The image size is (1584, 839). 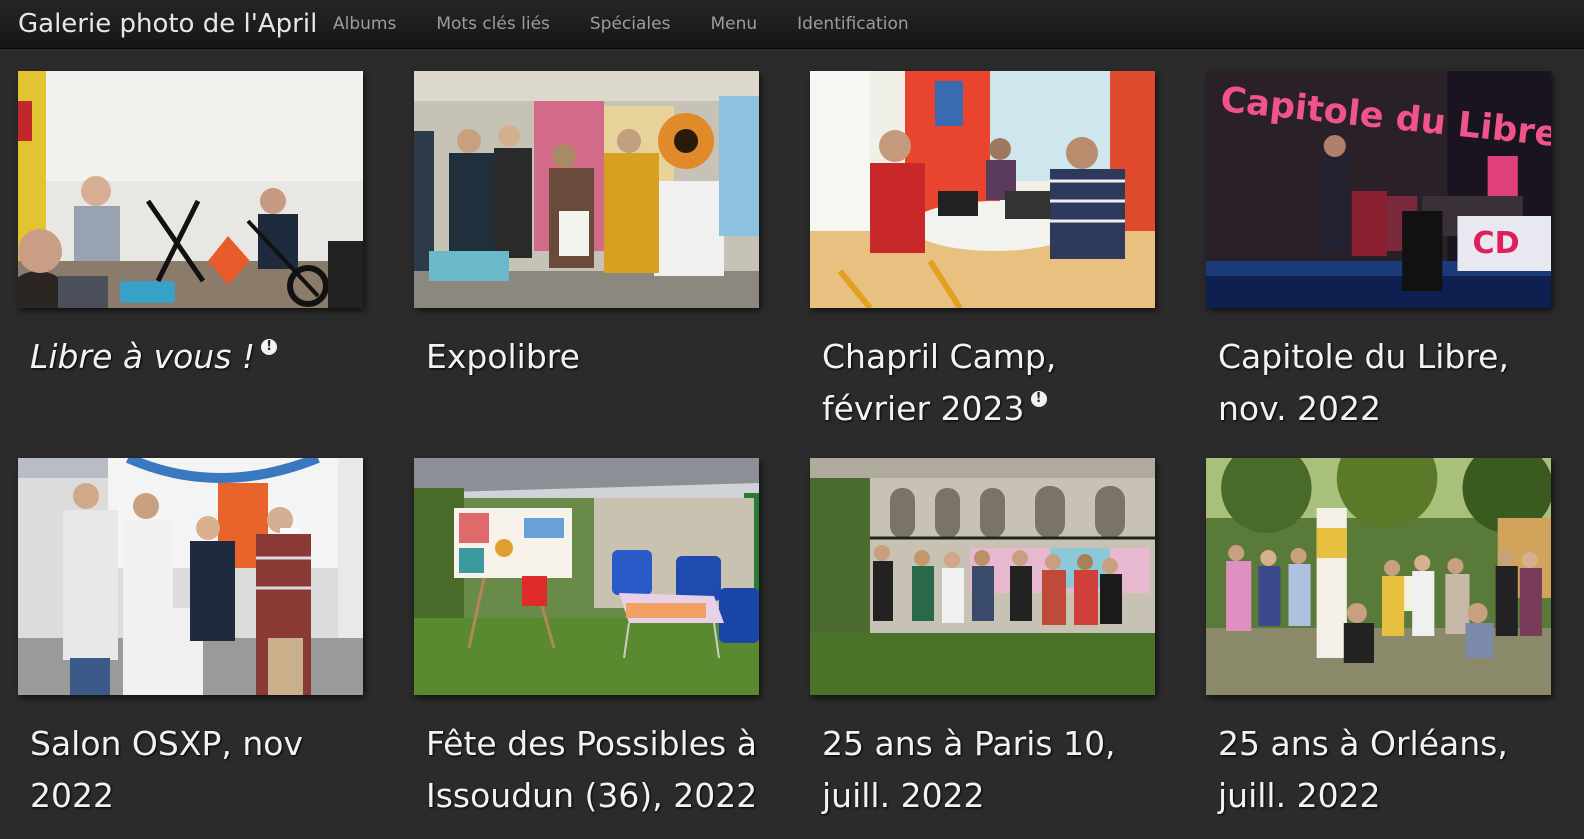 I want to click on album-thumbnail-expolibre, so click(x=586, y=189).